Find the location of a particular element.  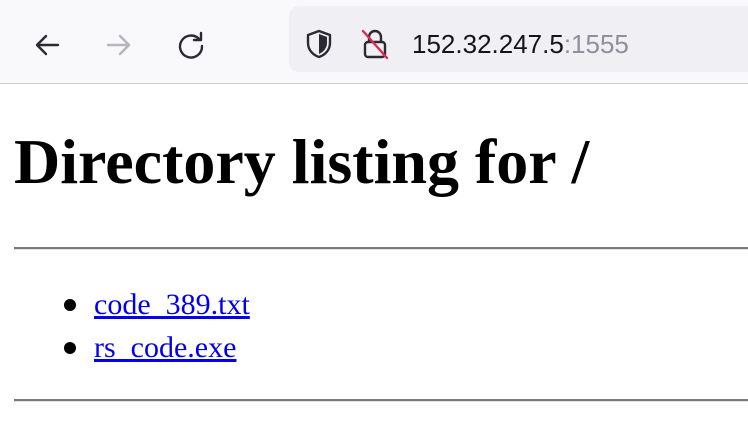

reload-button is located at coordinates (191, 45).